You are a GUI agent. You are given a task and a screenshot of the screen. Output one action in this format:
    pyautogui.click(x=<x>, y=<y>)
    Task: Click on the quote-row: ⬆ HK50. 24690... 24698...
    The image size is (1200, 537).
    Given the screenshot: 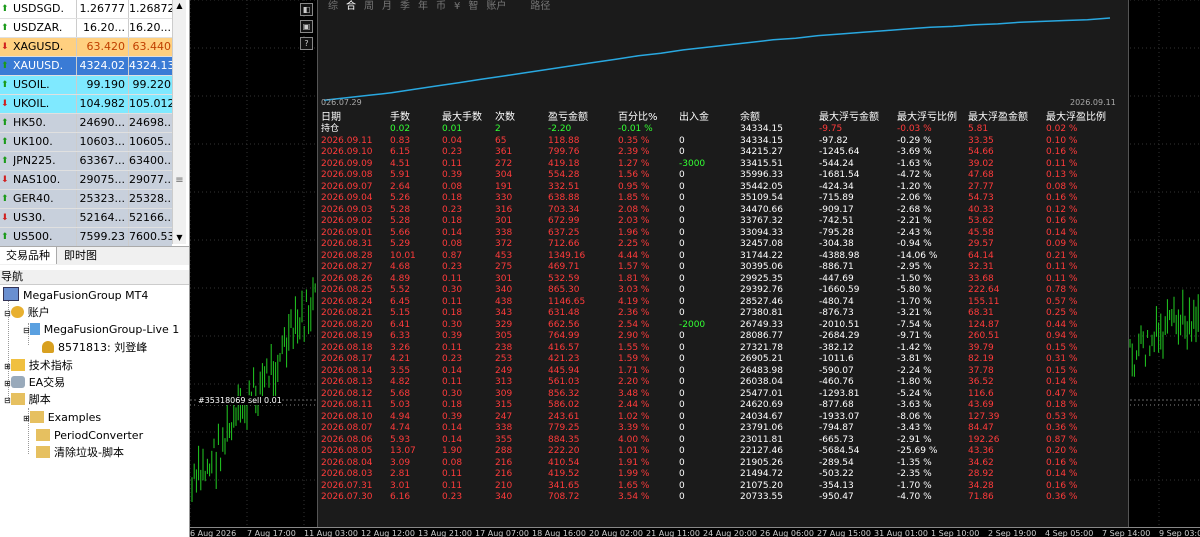 What is the action you would take?
    pyautogui.click(x=87, y=123)
    